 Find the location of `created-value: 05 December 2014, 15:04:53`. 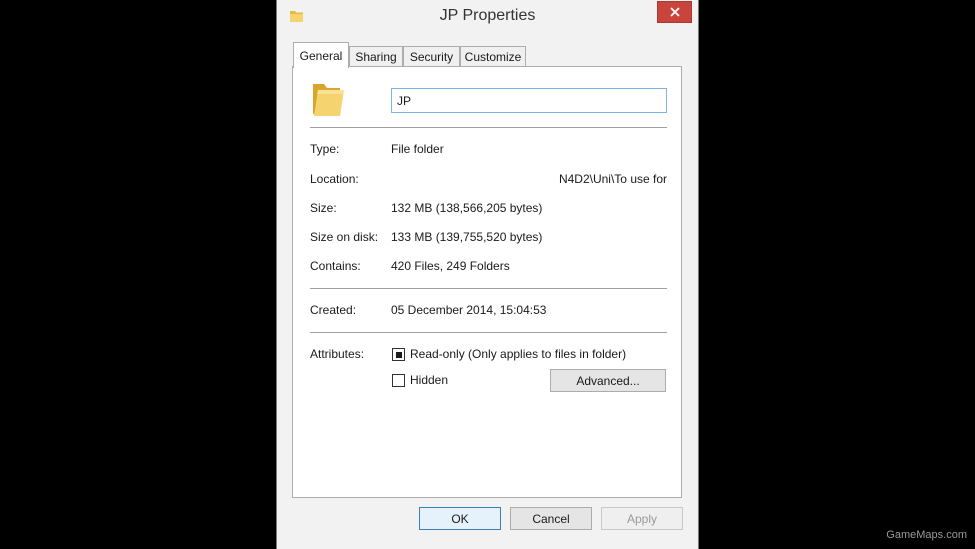

created-value: 05 December 2014, 15:04:53 is located at coordinates (469, 310).